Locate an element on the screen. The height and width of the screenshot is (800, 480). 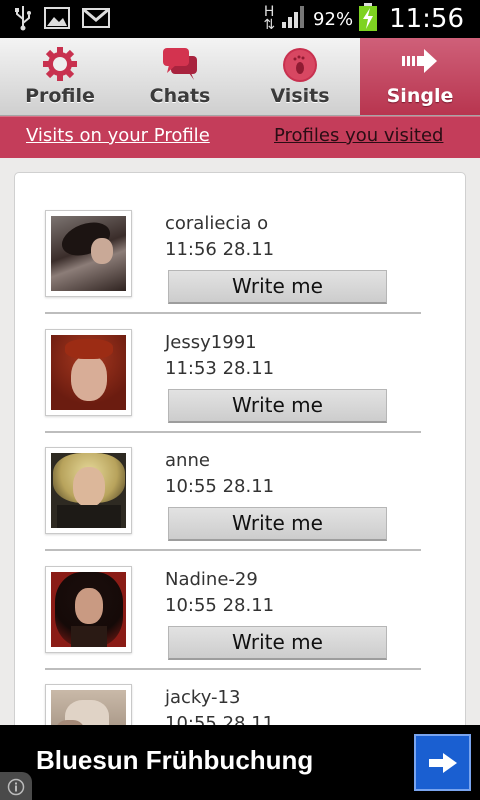
network-type-indicator: H ⇅ is located at coordinates (269, 18).